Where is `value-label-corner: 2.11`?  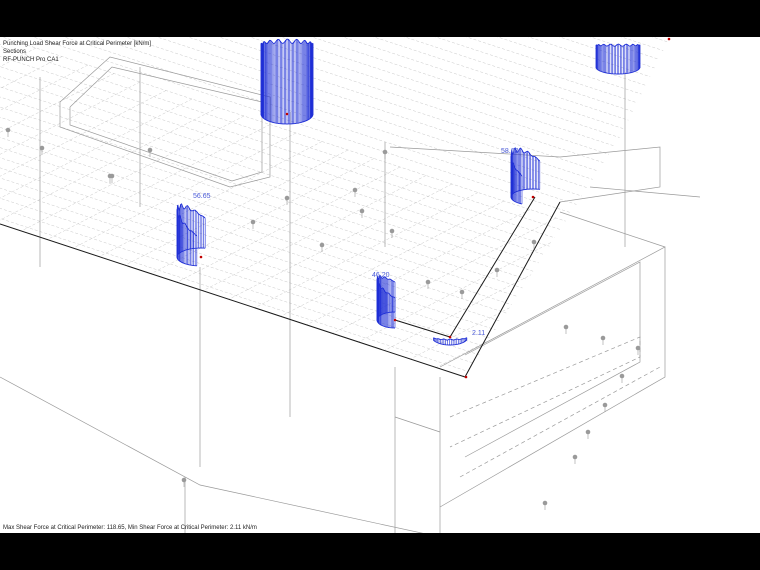
value-label-corner: 2.11 is located at coordinates (478, 333).